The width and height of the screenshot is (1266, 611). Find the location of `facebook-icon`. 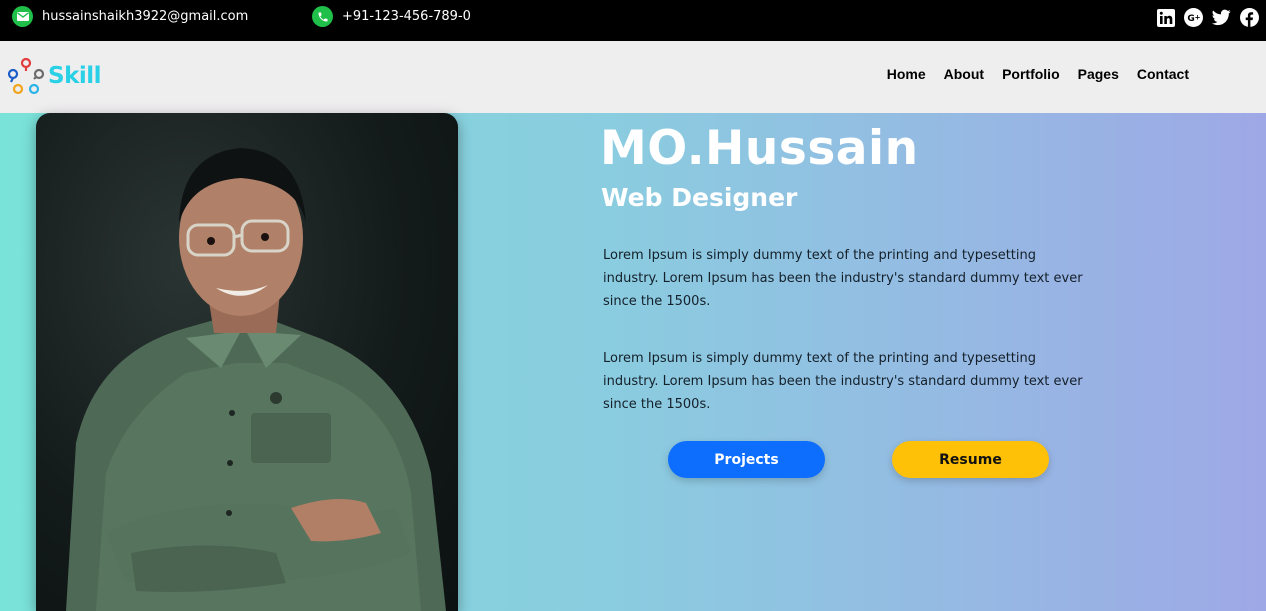

facebook-icon is located at coordinates (1249, 17).